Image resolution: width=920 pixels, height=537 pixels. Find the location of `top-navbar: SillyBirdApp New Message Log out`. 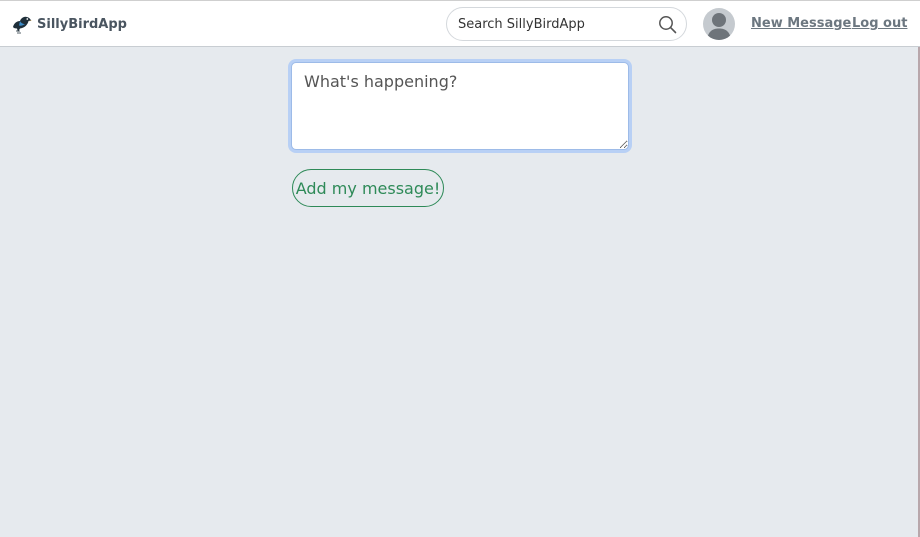

top-navbar: SillyBirdApp New Message Log out is located at coordinates (460, 23).